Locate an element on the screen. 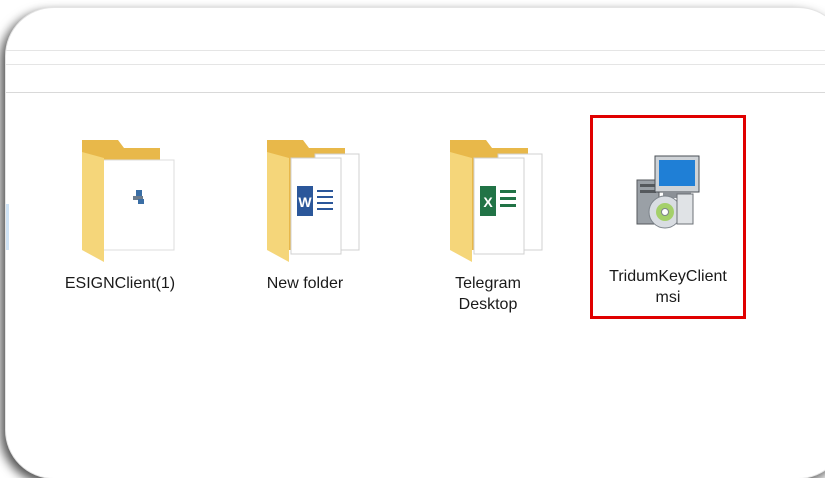 This screenshot has width=825, height=478. folder-with-excel-icon: X is located at coordinates (488, 197).